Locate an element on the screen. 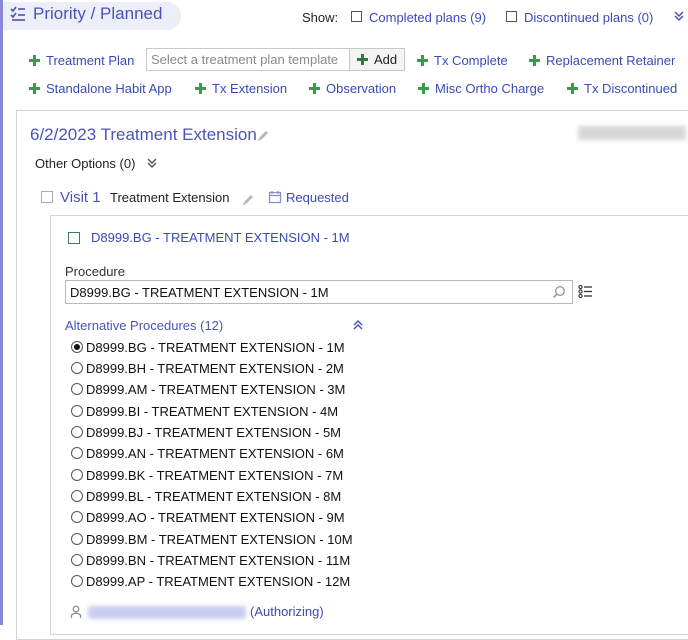  other-options-label: Other Options (0) is located at coordinates (85, 163).